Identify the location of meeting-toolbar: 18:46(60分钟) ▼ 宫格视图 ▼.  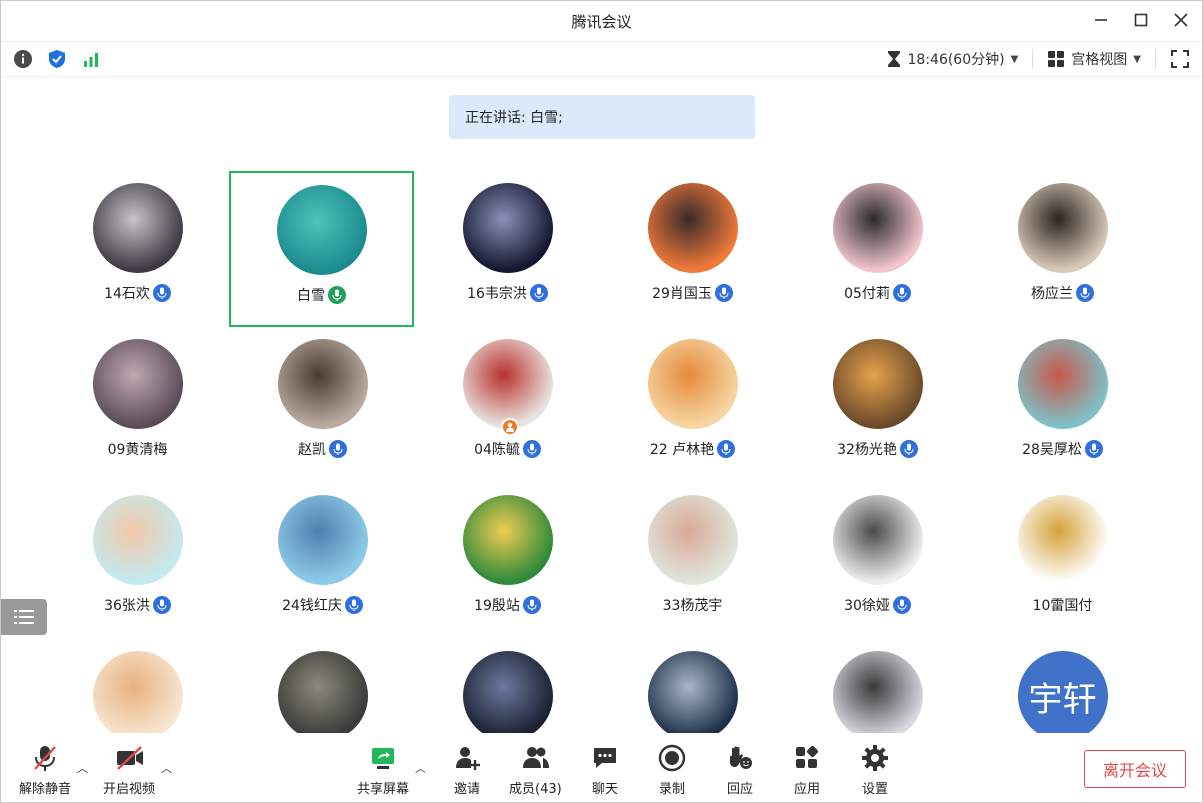
(601, 59).